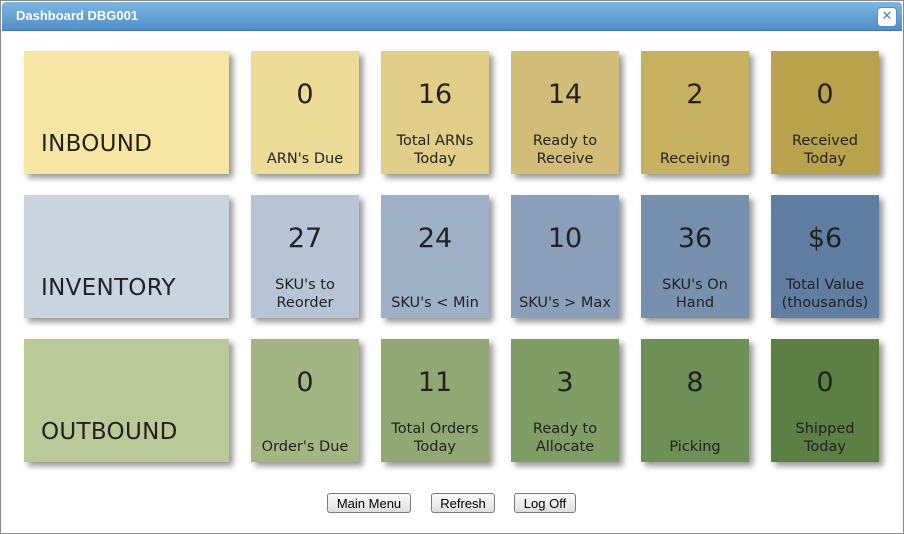  Describe the element at coordinates (305, 159) in the screenshot. I see `kpi-label: ARN's Due` at that location.